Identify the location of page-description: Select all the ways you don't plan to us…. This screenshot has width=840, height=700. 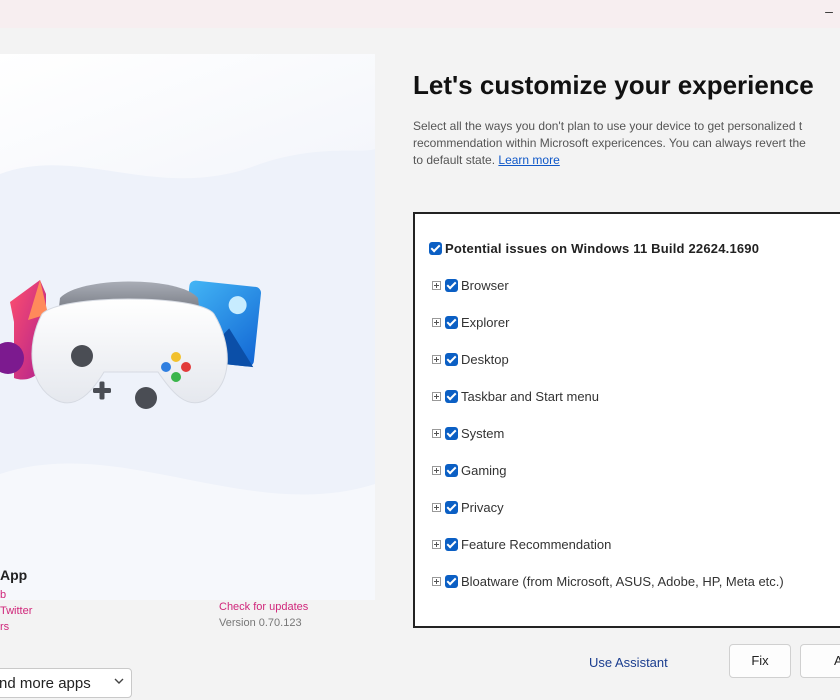
(626, 143).